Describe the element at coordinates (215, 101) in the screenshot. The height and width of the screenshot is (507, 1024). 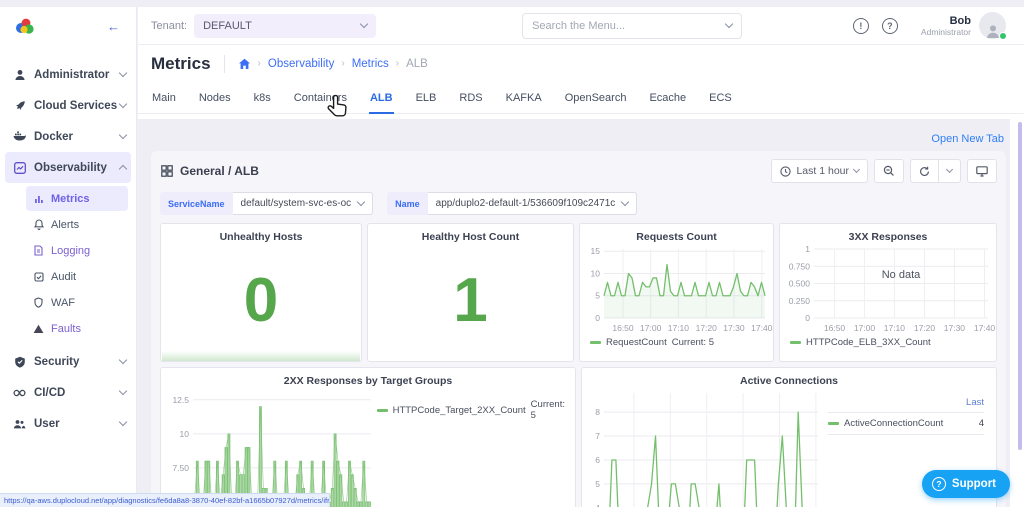
I see `tab-nodes: Nodes` at that location.